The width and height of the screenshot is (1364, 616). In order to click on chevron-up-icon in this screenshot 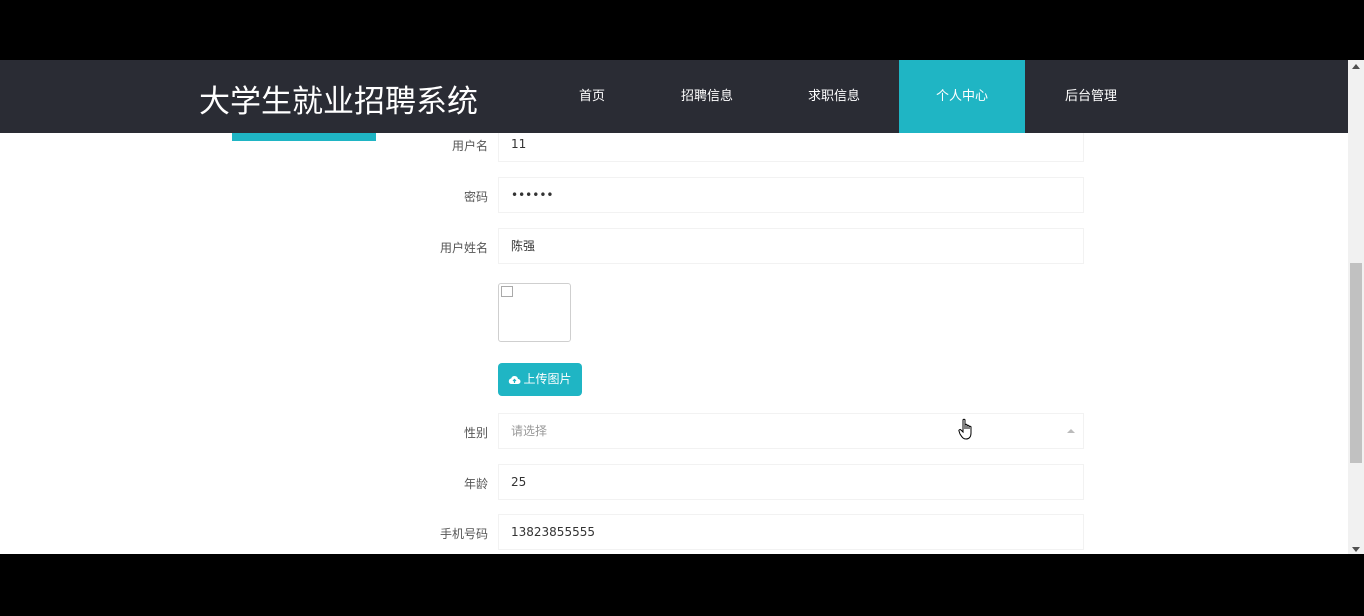, I will do `click(1071, 431)`.